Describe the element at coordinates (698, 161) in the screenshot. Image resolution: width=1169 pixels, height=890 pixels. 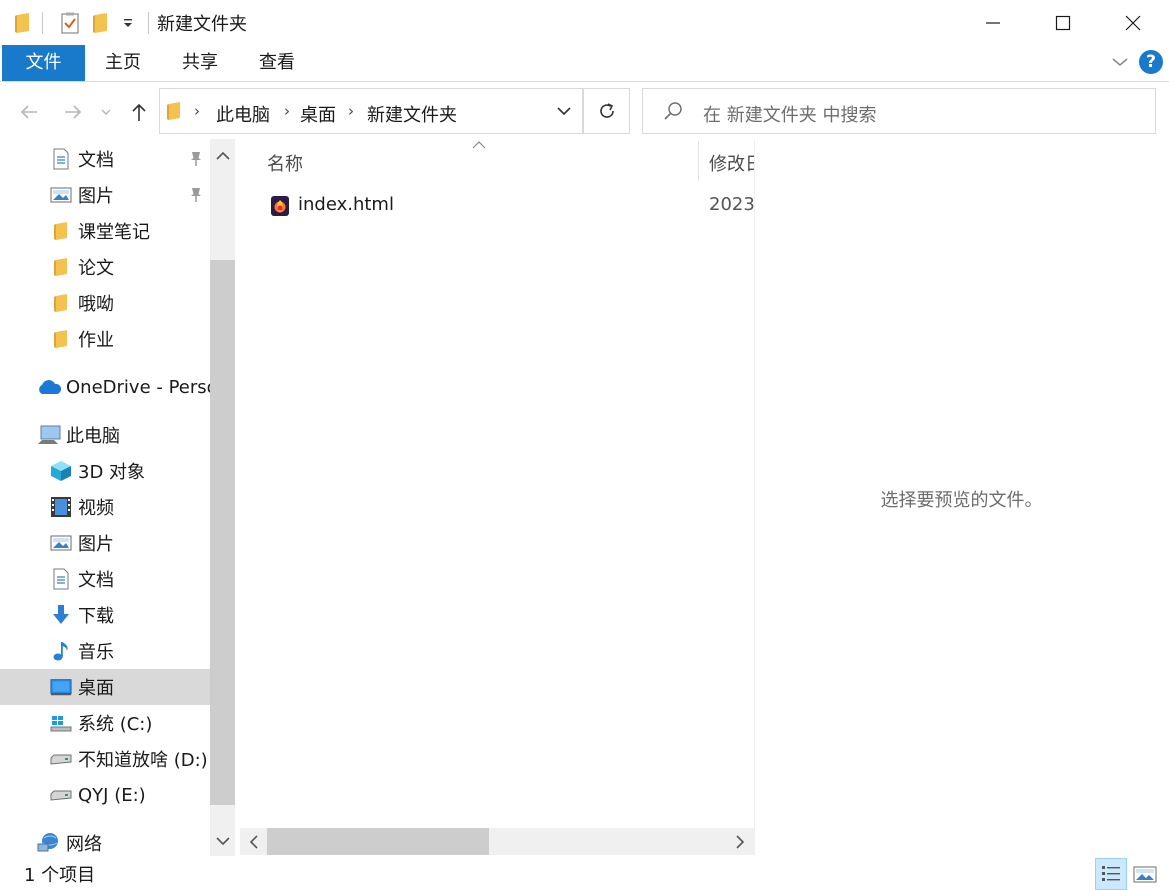
I see `column-divider` at that location.